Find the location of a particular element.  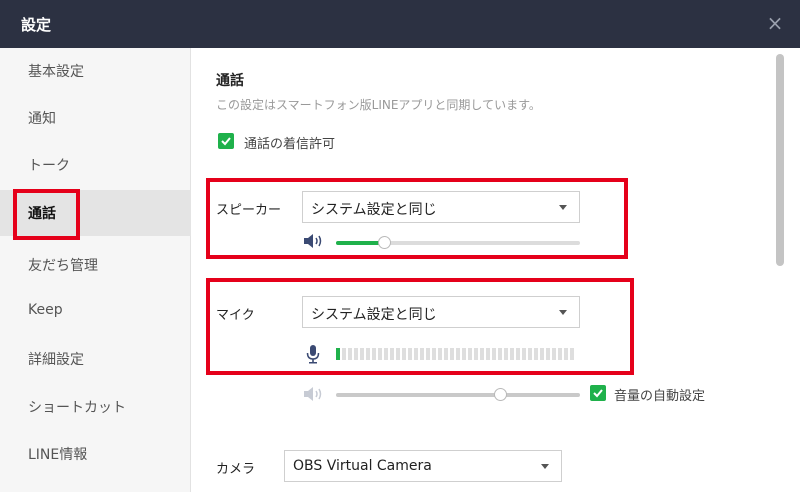

mic-label: マイク is located at coordinates (235, 315).